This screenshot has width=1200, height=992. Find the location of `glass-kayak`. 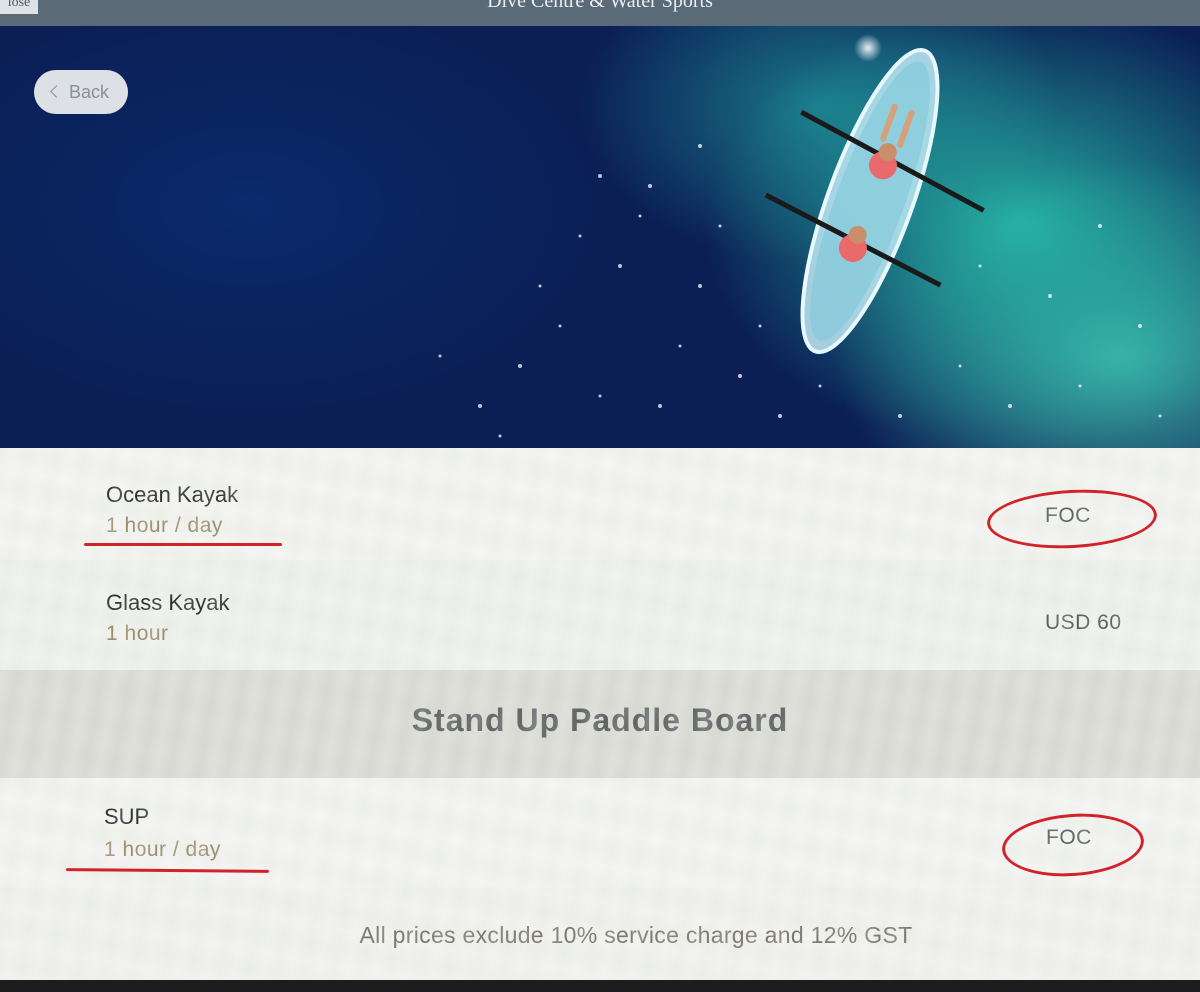

glass-kayak is located at coordinates (874, 201).